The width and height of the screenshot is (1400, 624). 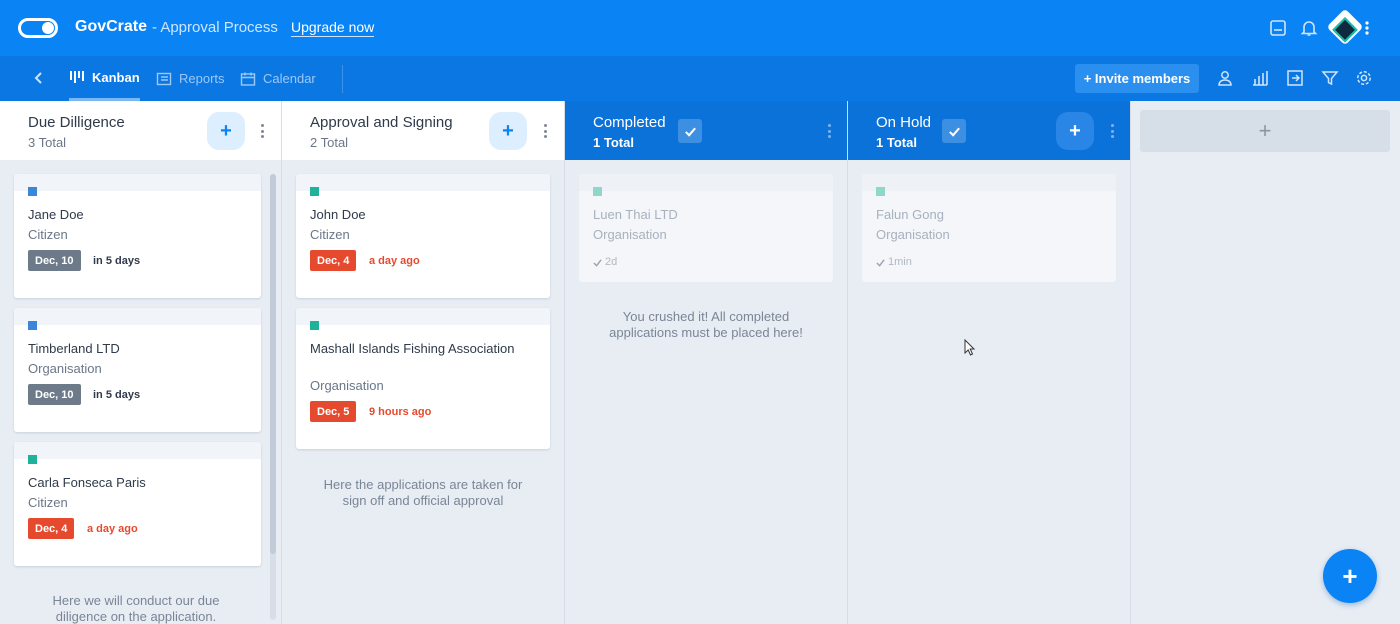 I want to click on filter-icon, so click(x=1331, y=79).